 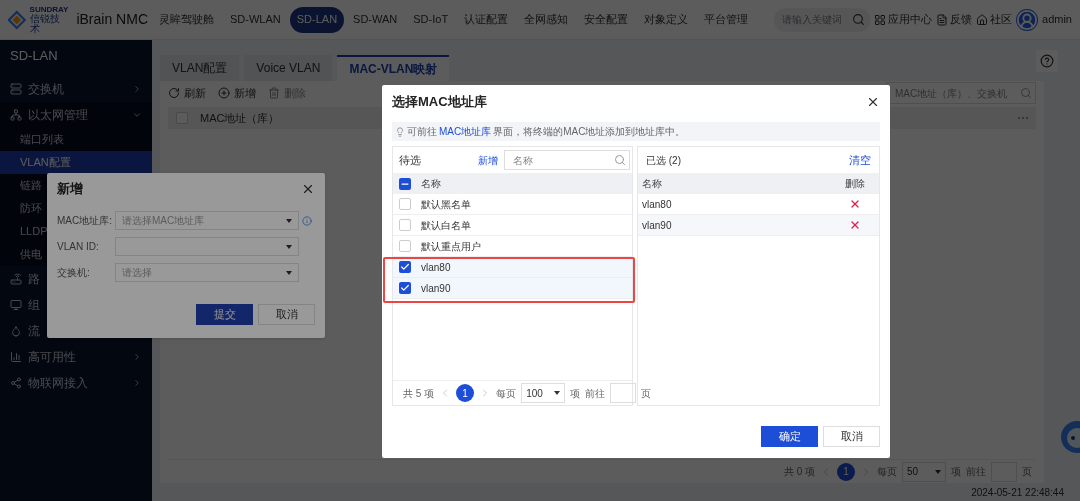 What do you see at coordinates (274, 93) in the screenshot?
I see `trash-icon` at bounding box center [274, 93].